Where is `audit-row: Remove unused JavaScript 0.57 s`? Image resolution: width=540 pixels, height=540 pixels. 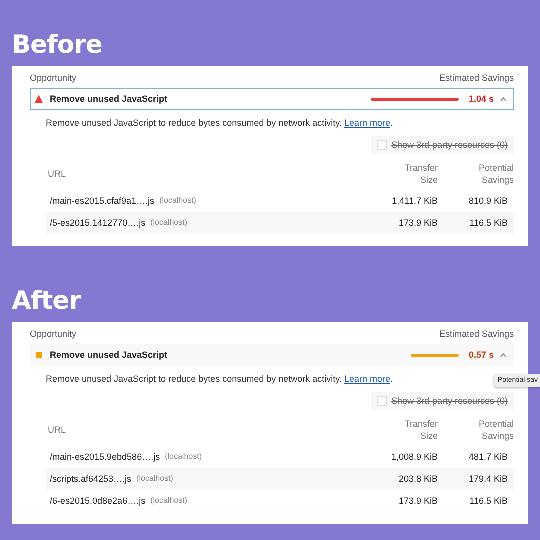 audit-row: Remove unused JavaScript 0.57 s is located at coordinates (272, 355).